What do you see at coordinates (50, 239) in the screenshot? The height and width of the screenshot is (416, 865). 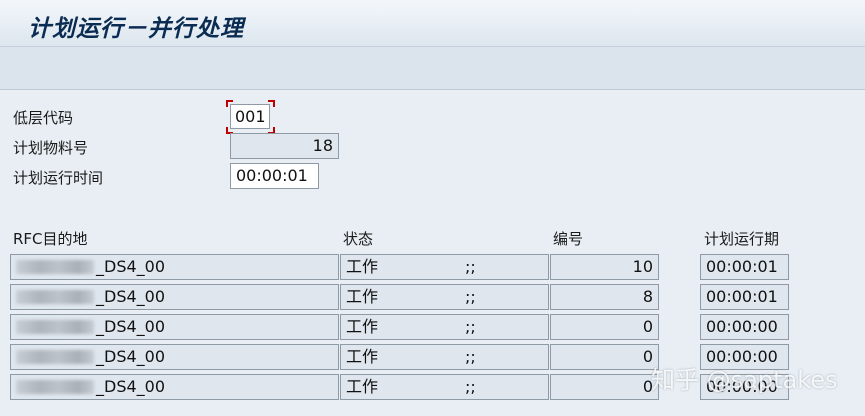 I see `rfc-destination-header: RFC目的地` at bounding box center [50, 239].